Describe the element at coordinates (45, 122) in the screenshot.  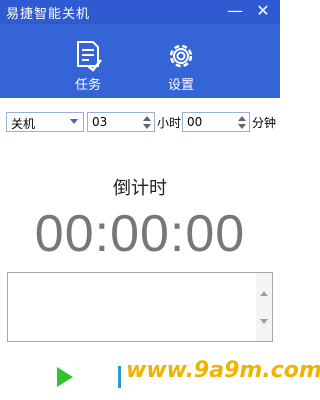
I see `action-select: 关机` at that location.